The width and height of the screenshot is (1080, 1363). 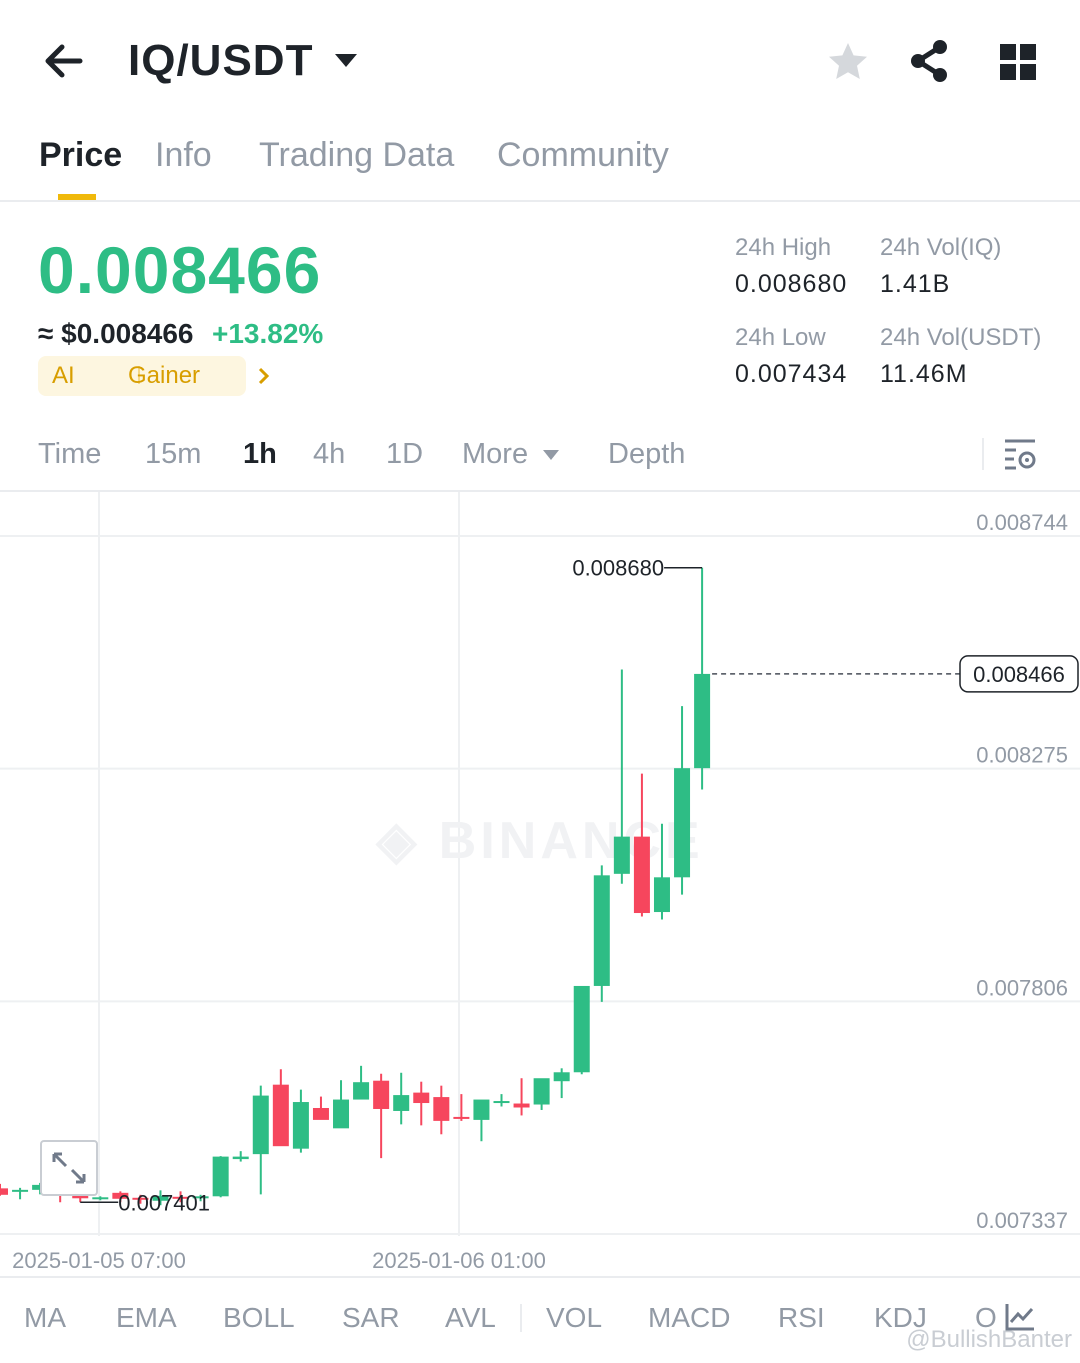 What do you see at coordinates (99, 1260) in the screenshot?
I see `x-tick-label: 2025-01-05 07:00` at bounding box center [99, 1260].